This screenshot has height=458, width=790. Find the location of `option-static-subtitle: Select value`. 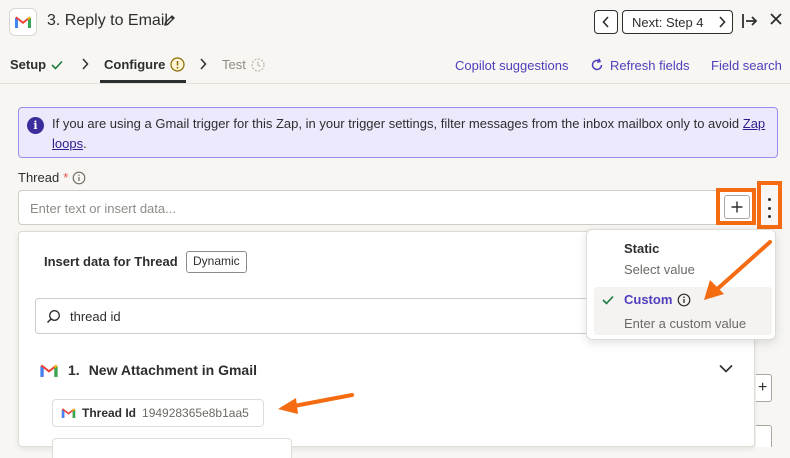

option-static-subtitle: Select value is located at coordinates (659, 269).